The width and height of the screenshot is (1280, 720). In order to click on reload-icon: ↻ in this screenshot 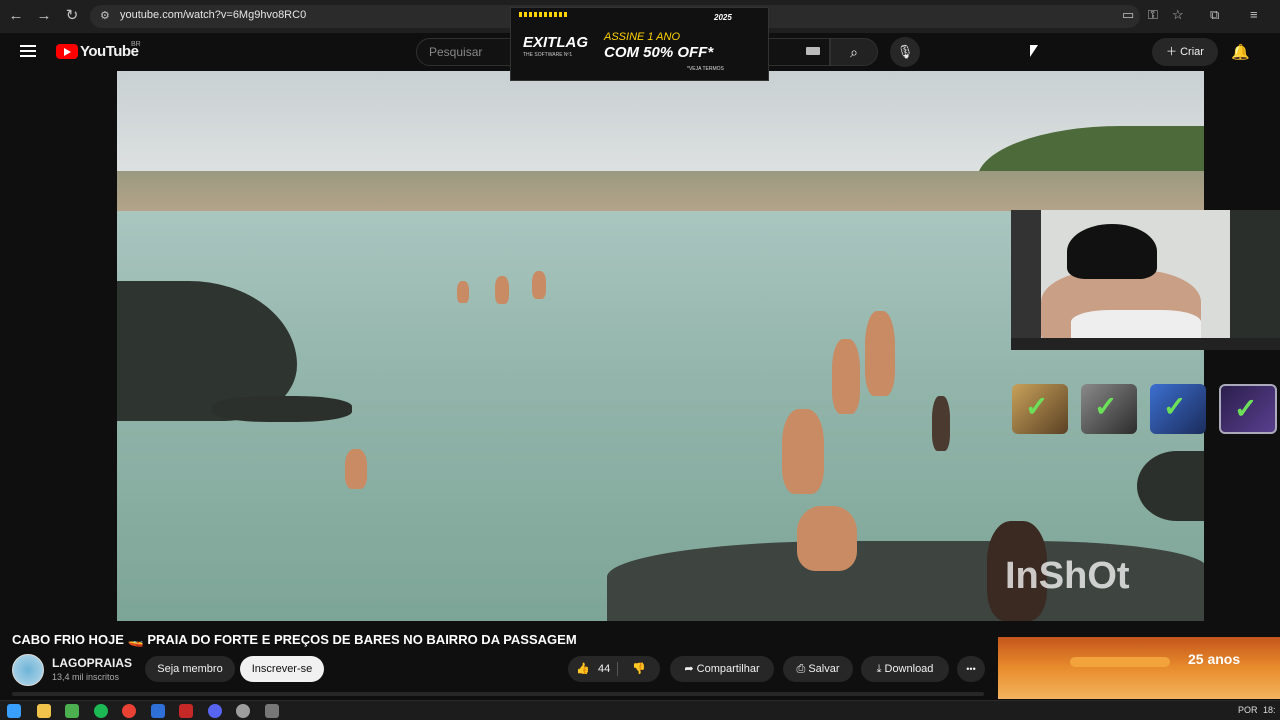, I will do `click(72, 16)`.